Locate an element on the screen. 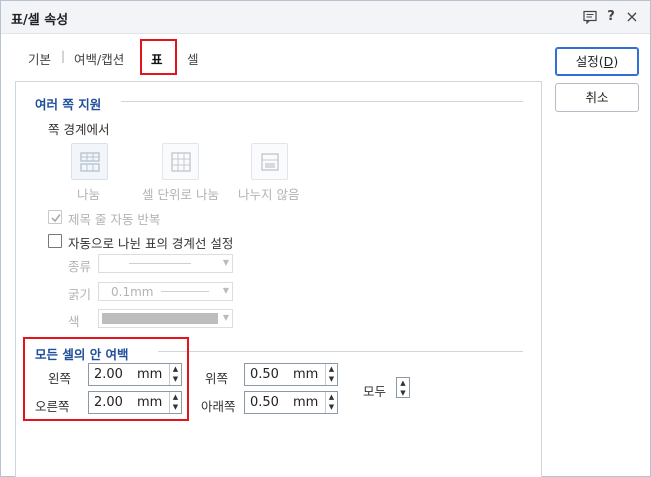 The height and width of the screenshot is (477, 651). auto-border-label: 자동으로 나뉜 표의 경계선 설정 is located at coordinates (151, 243).